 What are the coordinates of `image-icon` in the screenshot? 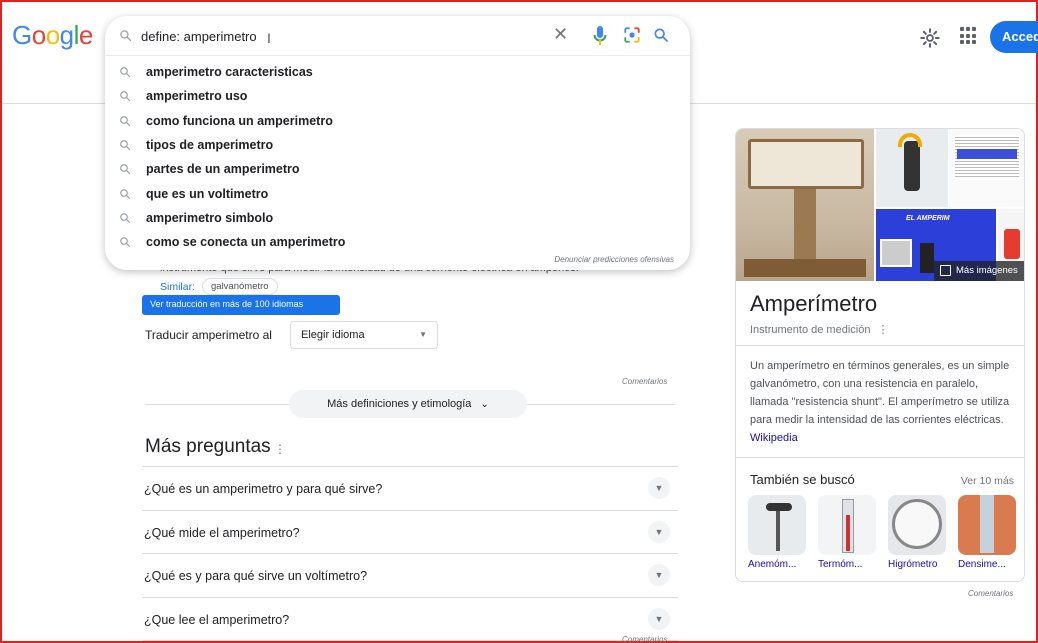 It's located at (945, 270).